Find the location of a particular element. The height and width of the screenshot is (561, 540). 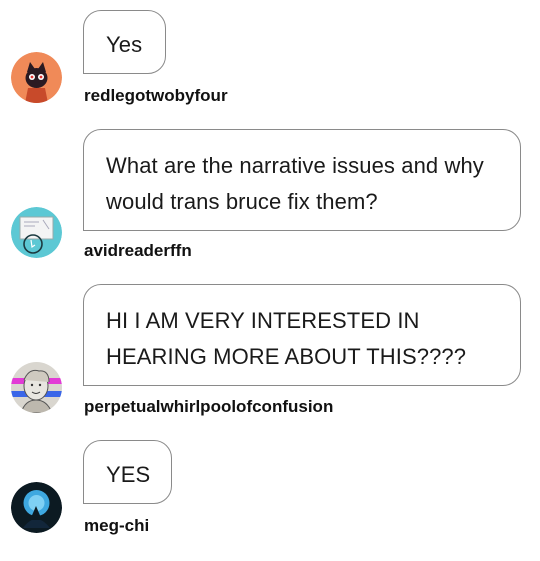

cat-avatar-icon is located at coordinates (36, 77).